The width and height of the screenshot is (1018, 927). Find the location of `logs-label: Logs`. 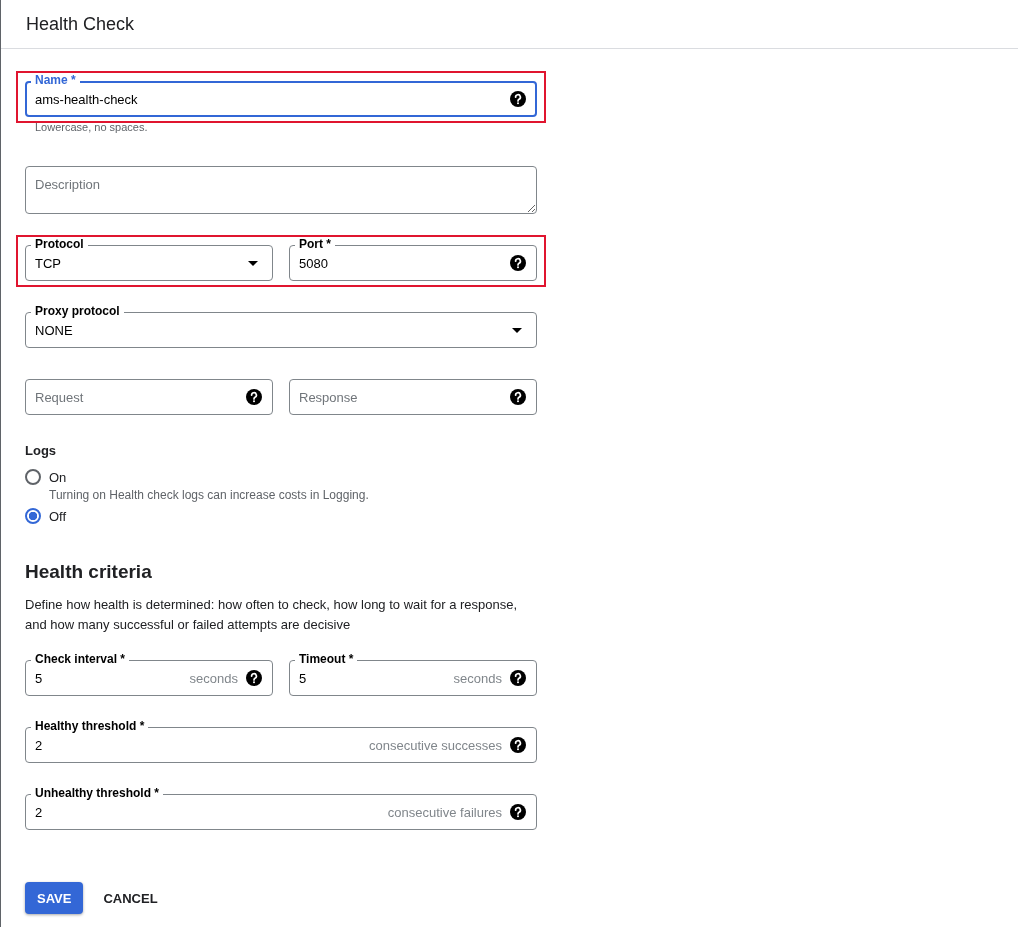

logs-label: Logs is located at coordinates (41, 450).